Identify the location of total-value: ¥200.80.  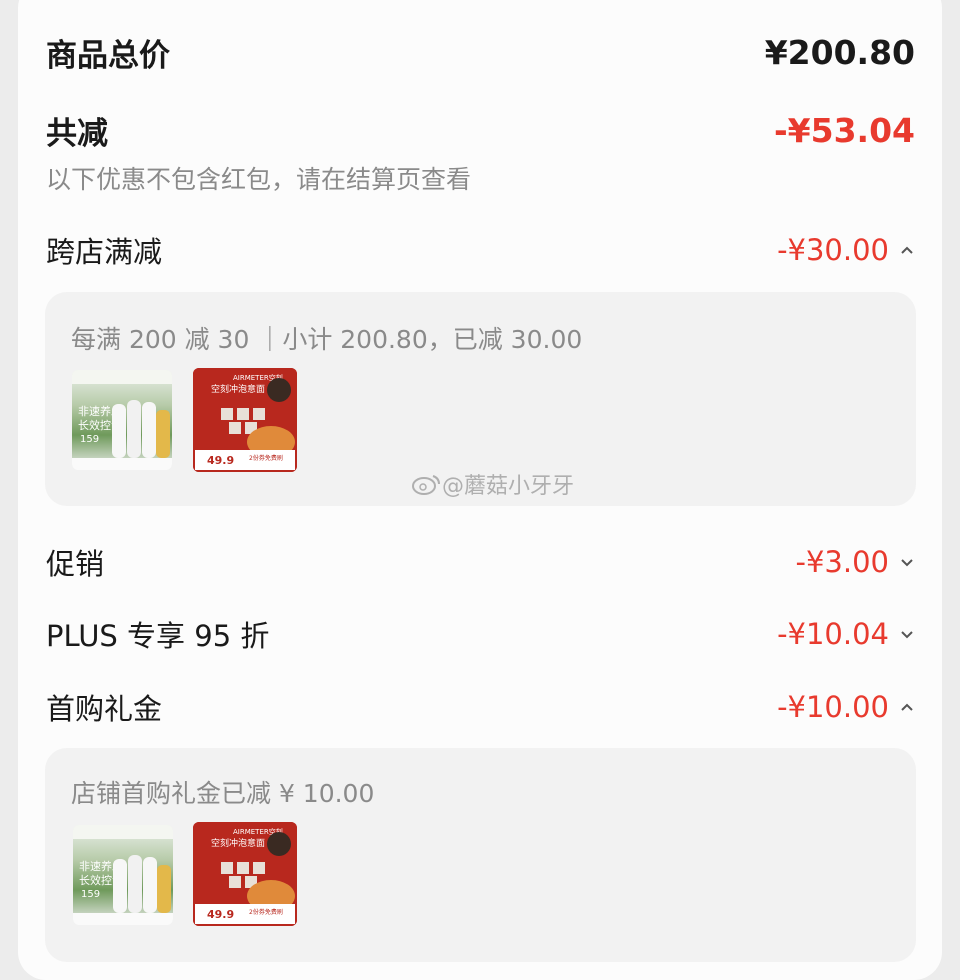
(839, 52).